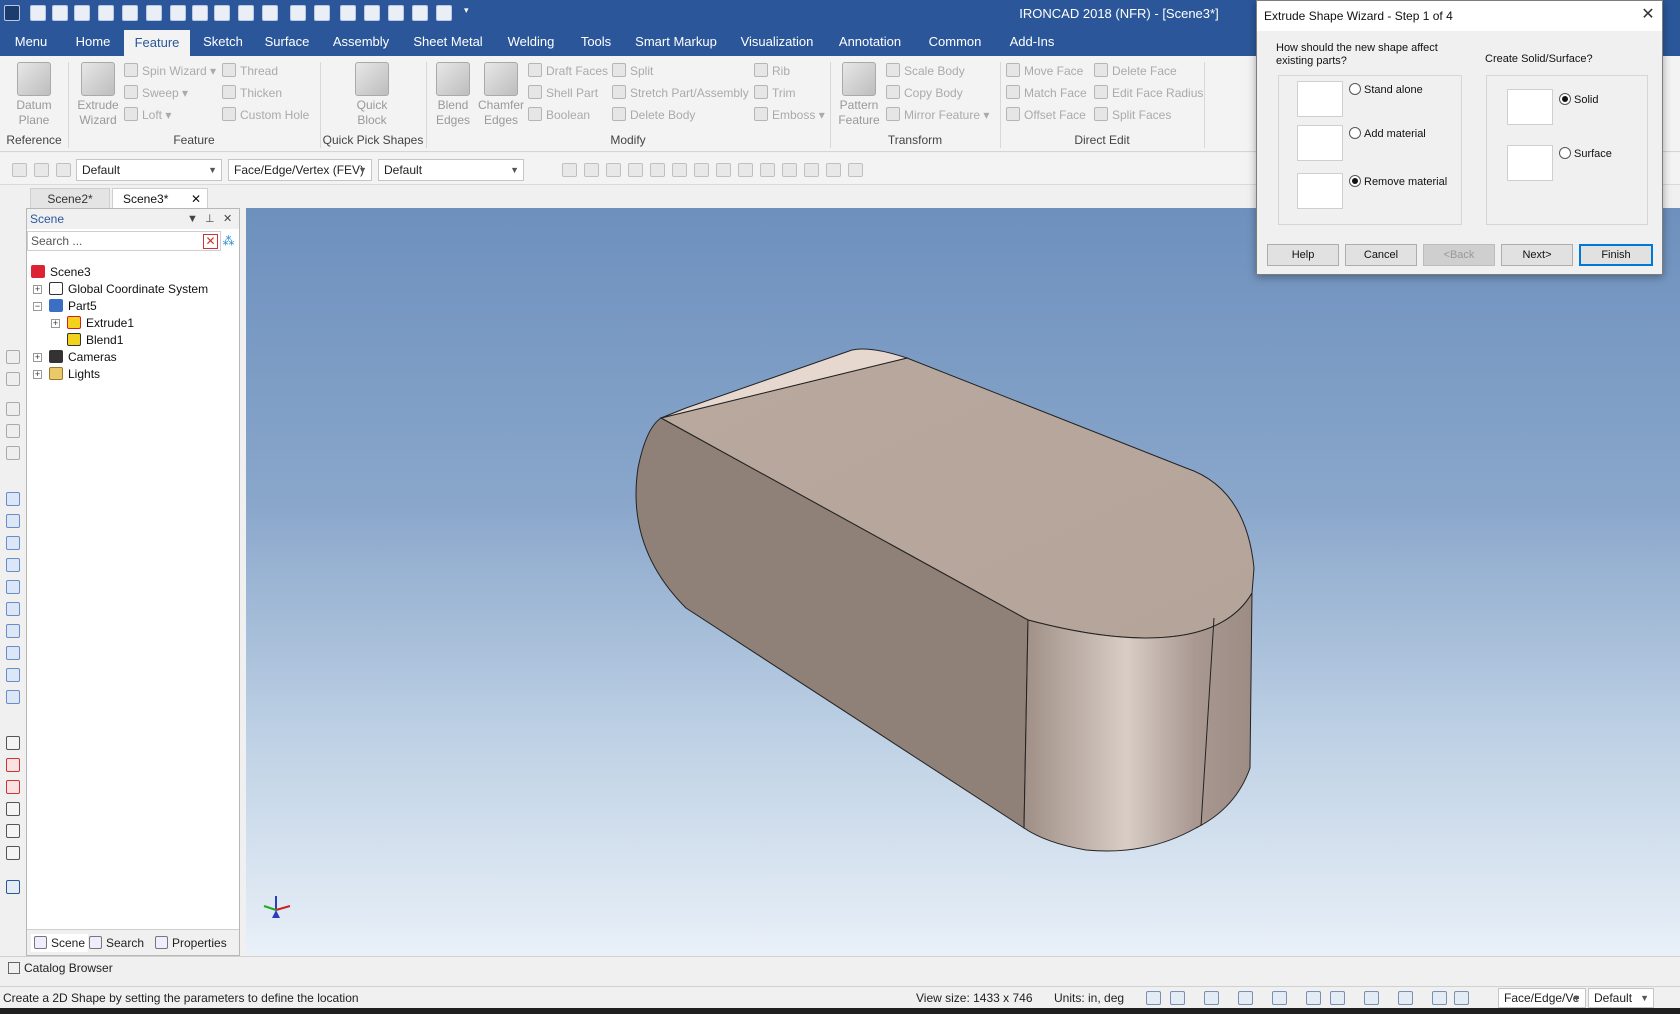  Describe the element at coordinates (13, 887) in the screenshot. I see `text-icon` at that location.